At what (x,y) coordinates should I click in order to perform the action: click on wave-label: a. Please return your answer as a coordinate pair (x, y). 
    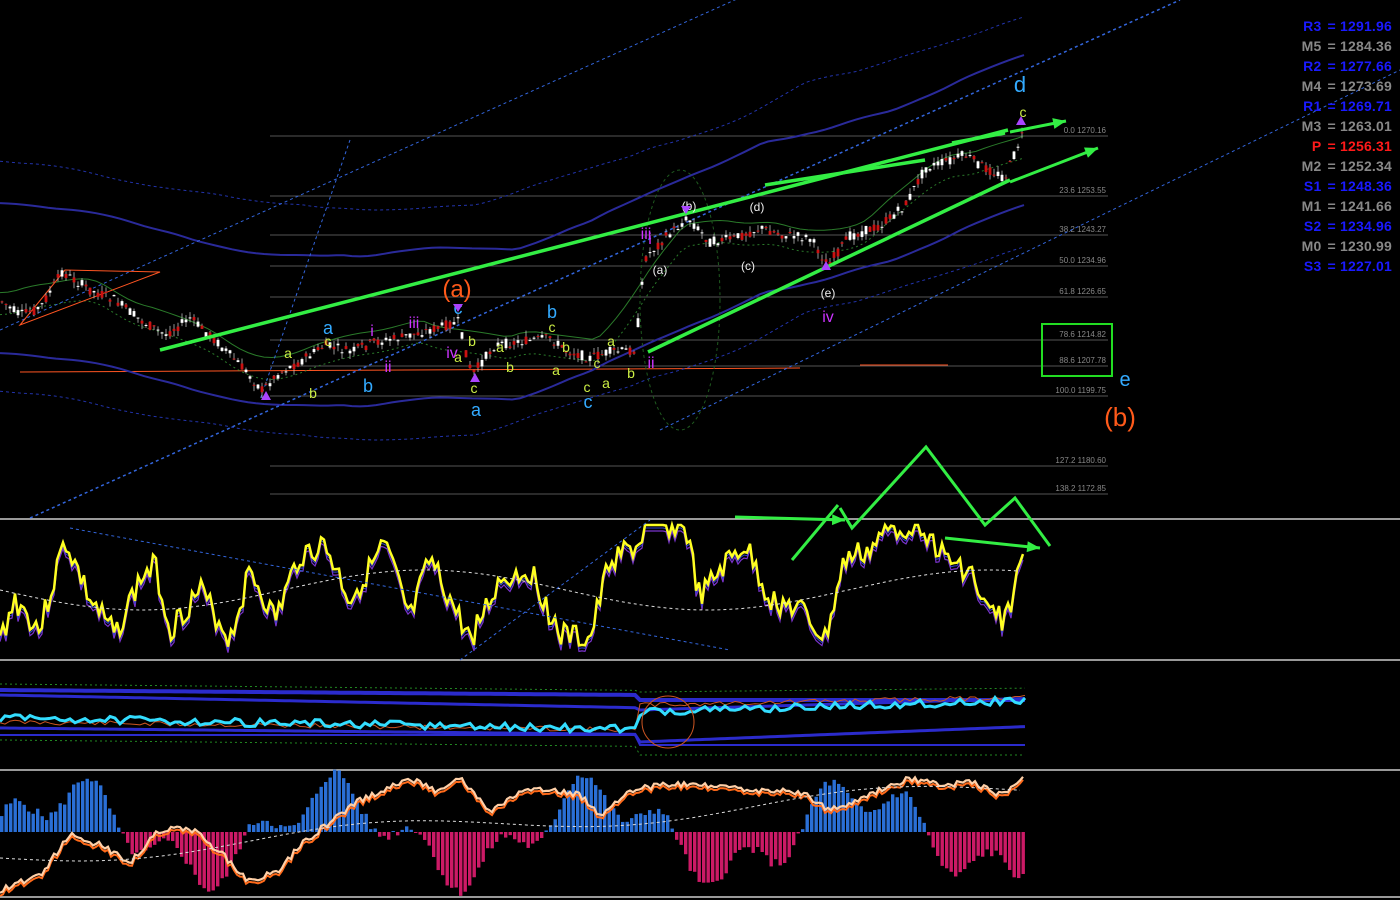
    Looking at the image, I should click on (288, 353).